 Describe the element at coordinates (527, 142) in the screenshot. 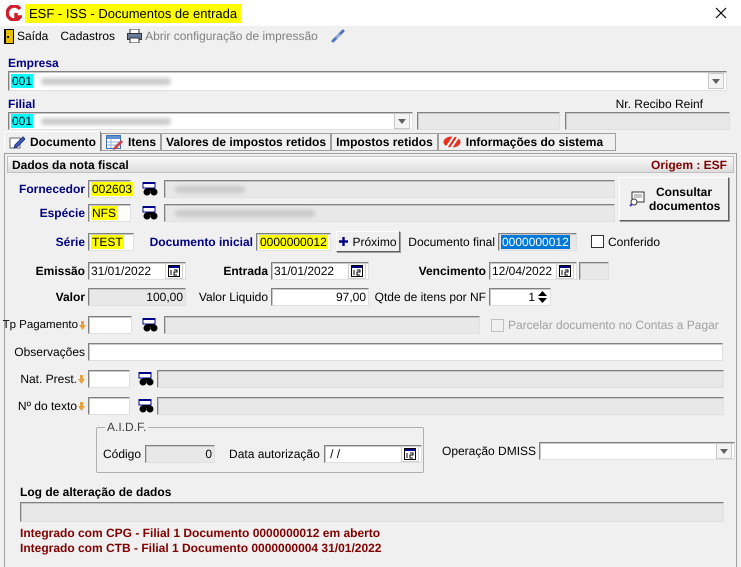

I see `tab: Informações do sistema` at that location.